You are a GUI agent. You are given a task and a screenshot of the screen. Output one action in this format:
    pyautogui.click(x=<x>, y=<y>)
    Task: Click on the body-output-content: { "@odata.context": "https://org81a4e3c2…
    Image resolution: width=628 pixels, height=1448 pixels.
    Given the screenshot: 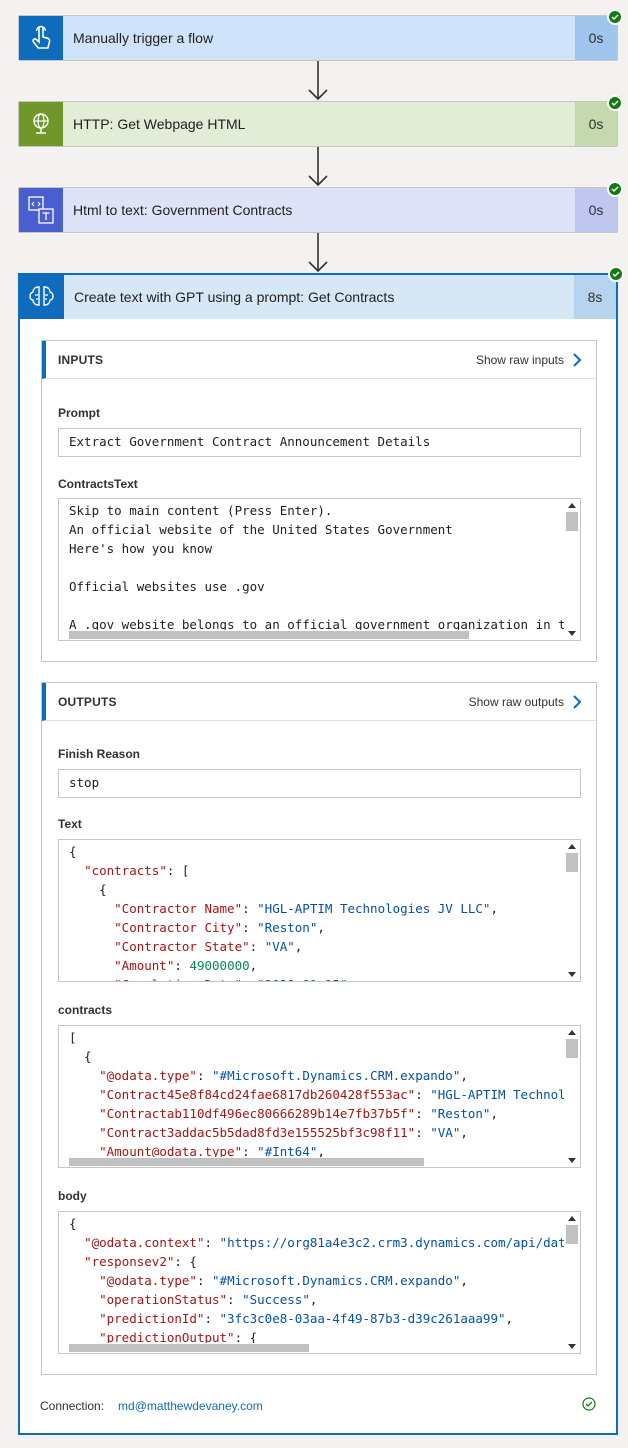 What is the action you would take?
    pyautogui.click(x=316, y=1284)
    